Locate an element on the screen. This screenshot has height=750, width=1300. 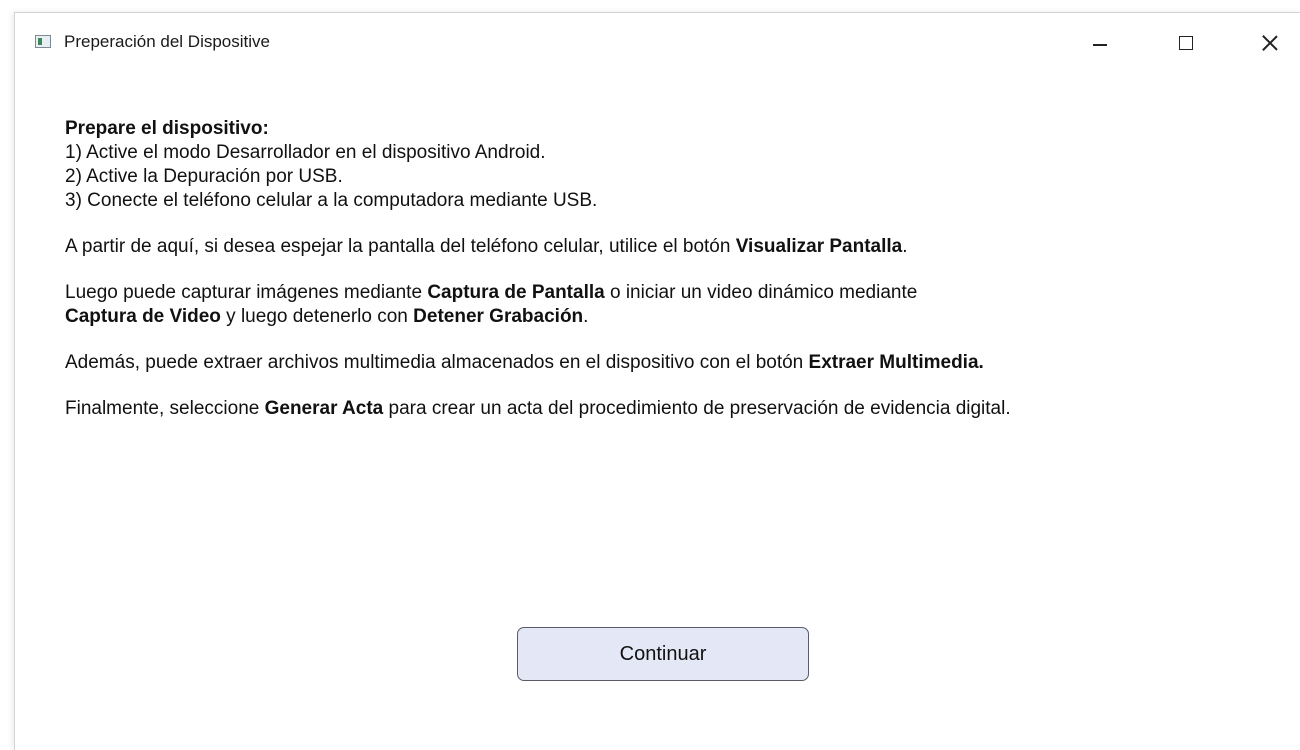
window-title: Preperación del Dispositive is located at coordinates (167, 41).